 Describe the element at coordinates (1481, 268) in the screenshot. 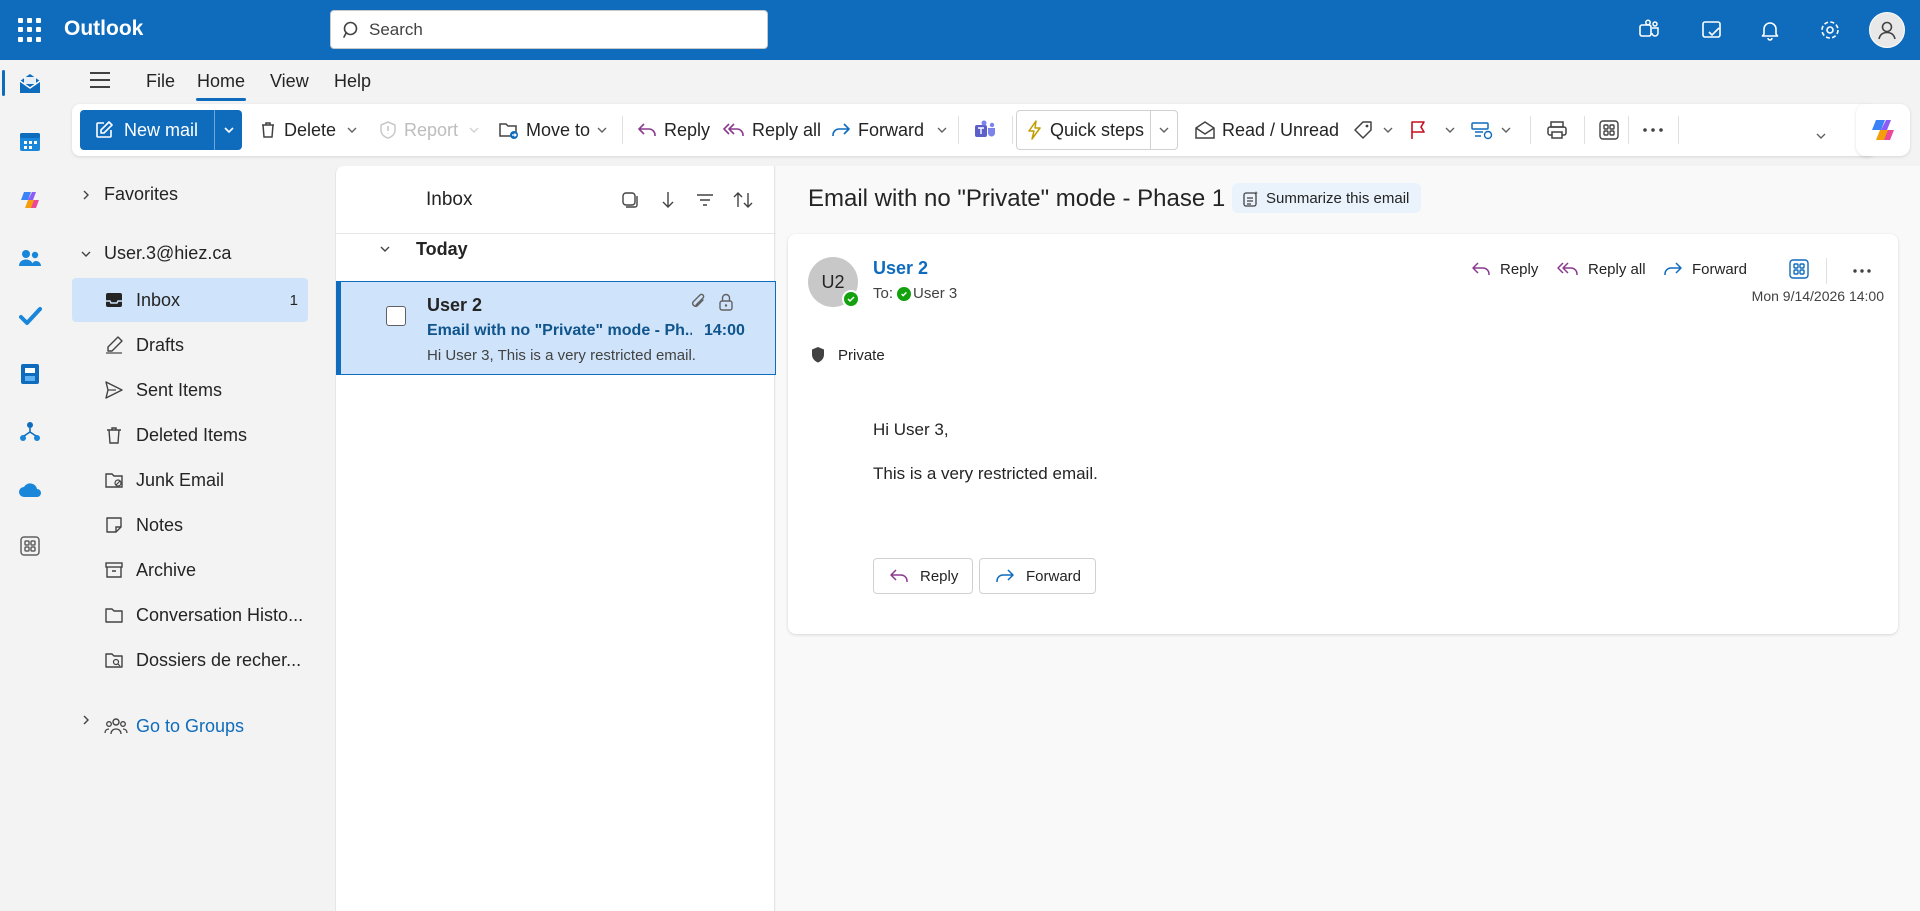

I see `reply-icon` at that location.